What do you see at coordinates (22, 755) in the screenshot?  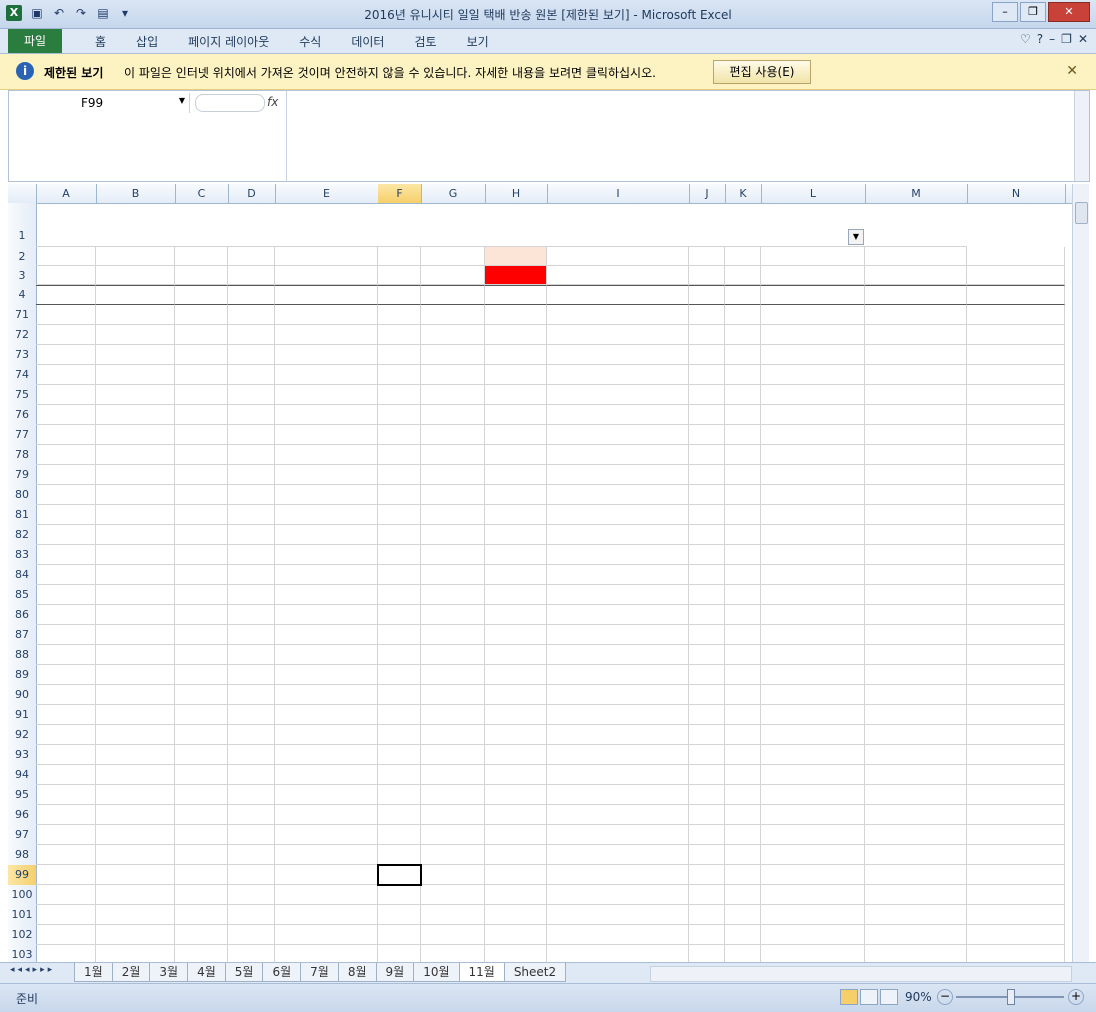 I see `row-header-93: 93` at bounding box center [22, 755].